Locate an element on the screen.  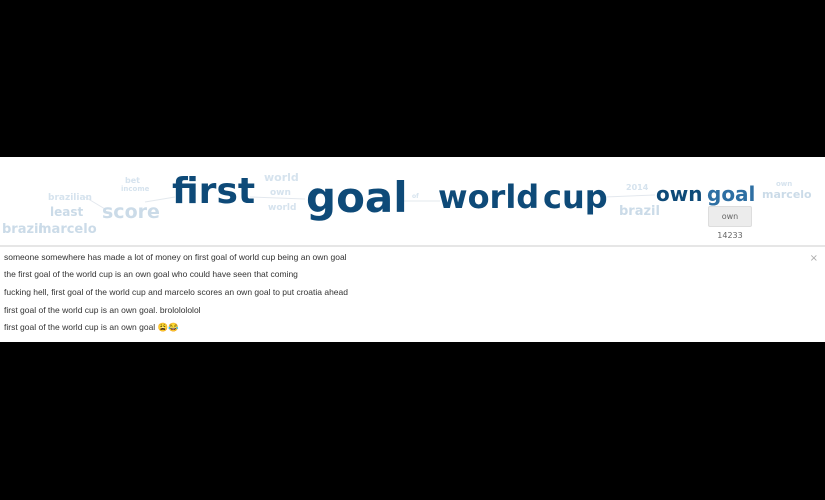
cloud-word-of: of is located at coordinates (415, 197).